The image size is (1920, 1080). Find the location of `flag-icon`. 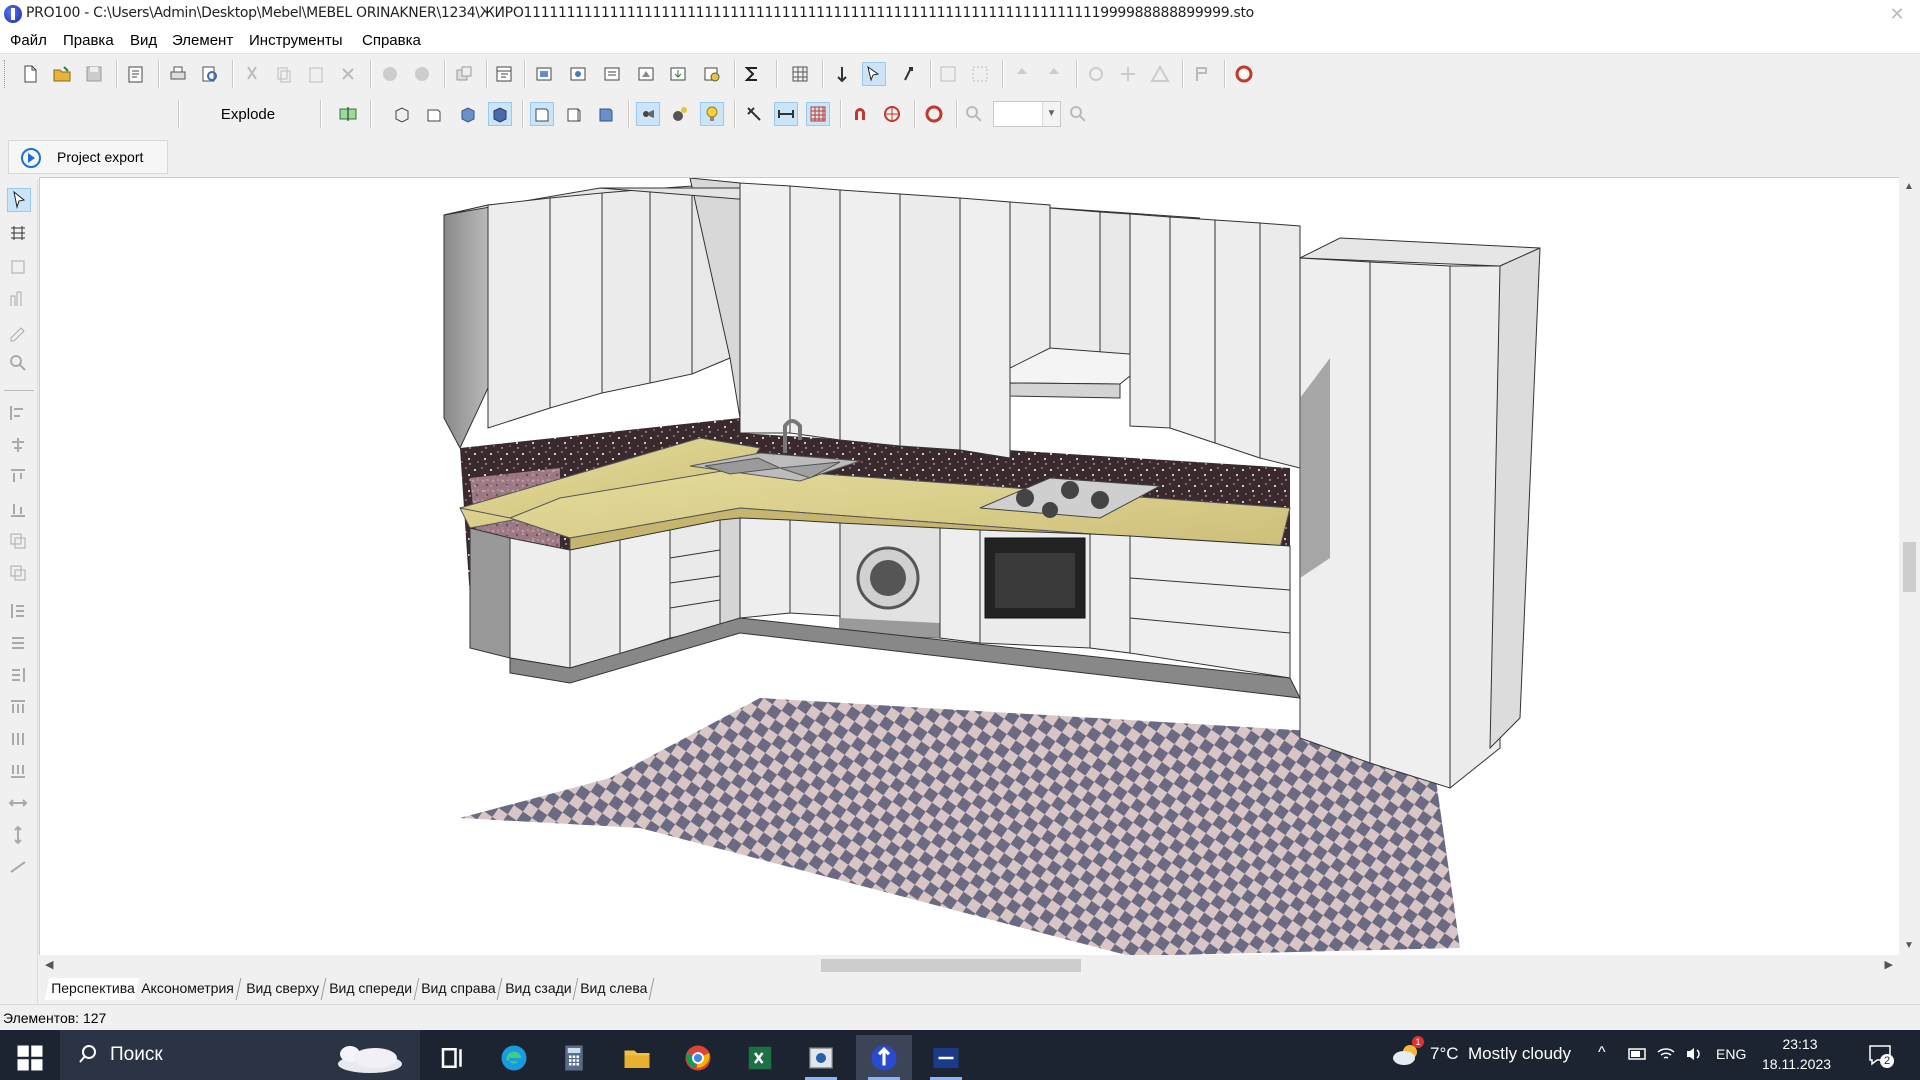

flag-icon is located at coordinates (1202, 74).